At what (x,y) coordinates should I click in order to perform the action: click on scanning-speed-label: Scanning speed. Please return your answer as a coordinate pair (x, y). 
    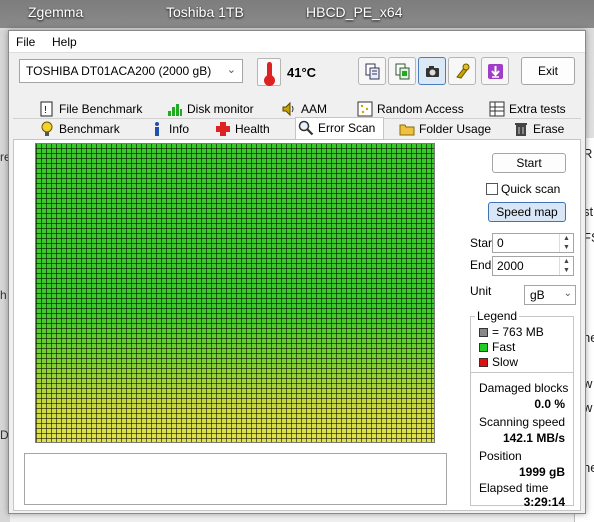
    Looking at the image, I should click on (522, 422).